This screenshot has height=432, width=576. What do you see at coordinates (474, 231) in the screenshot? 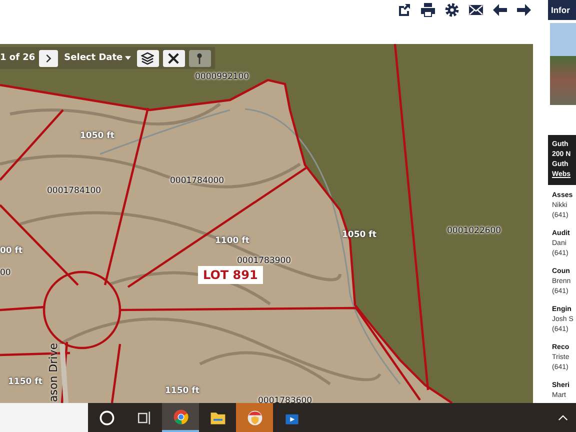
I see `parcel-number: 0001022600` at bounding box center [474, 231].